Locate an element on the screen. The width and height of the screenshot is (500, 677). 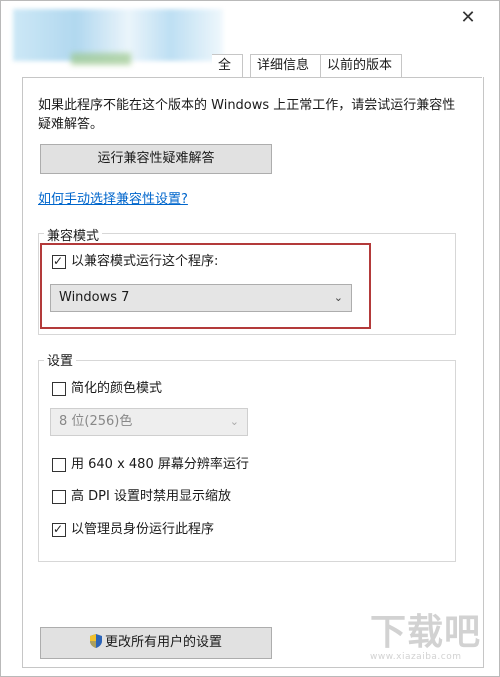
watermark: 下载吧 www.xiazaiba.com is located at coordinates (430, 639).